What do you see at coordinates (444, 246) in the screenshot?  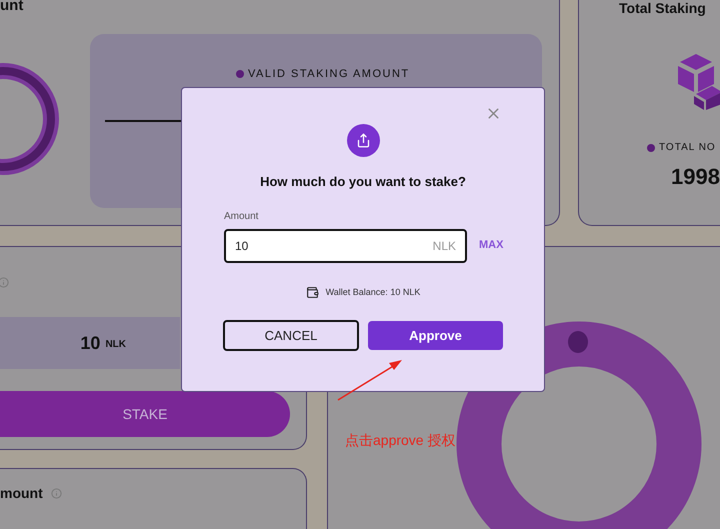 I see `unit-label: NLK` at bounding box center [444, 246].